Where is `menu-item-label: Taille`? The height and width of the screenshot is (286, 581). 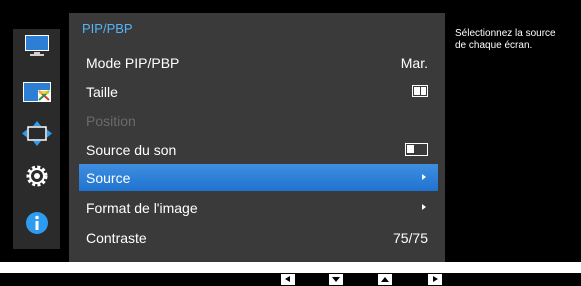
menu-item-label: Taille is located at coordinates (102, 92).